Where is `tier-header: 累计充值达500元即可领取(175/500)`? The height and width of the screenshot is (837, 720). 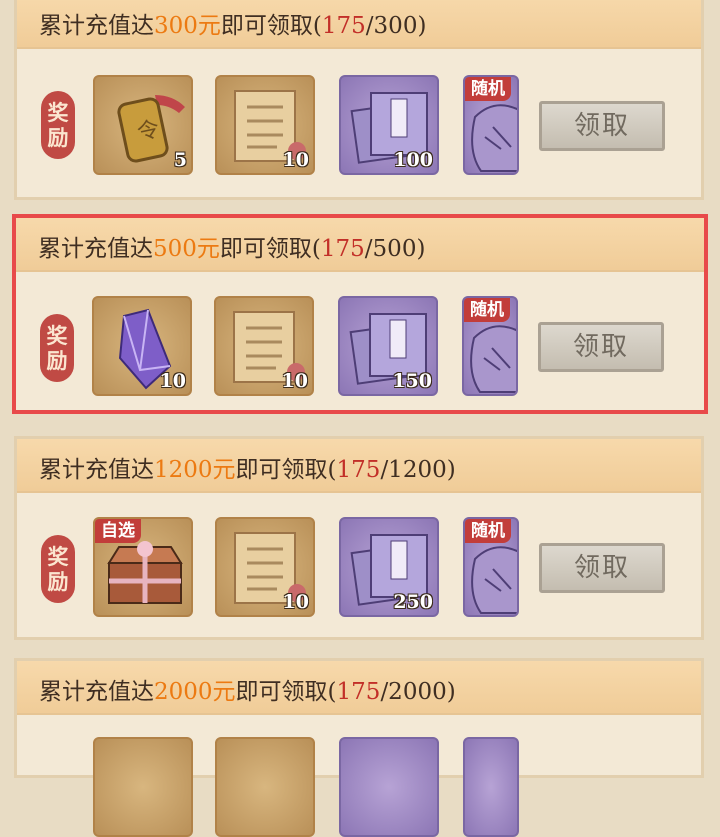 tier-header: 累计充值达500元即可领取(175/500) is located at coordinates (360, 245).